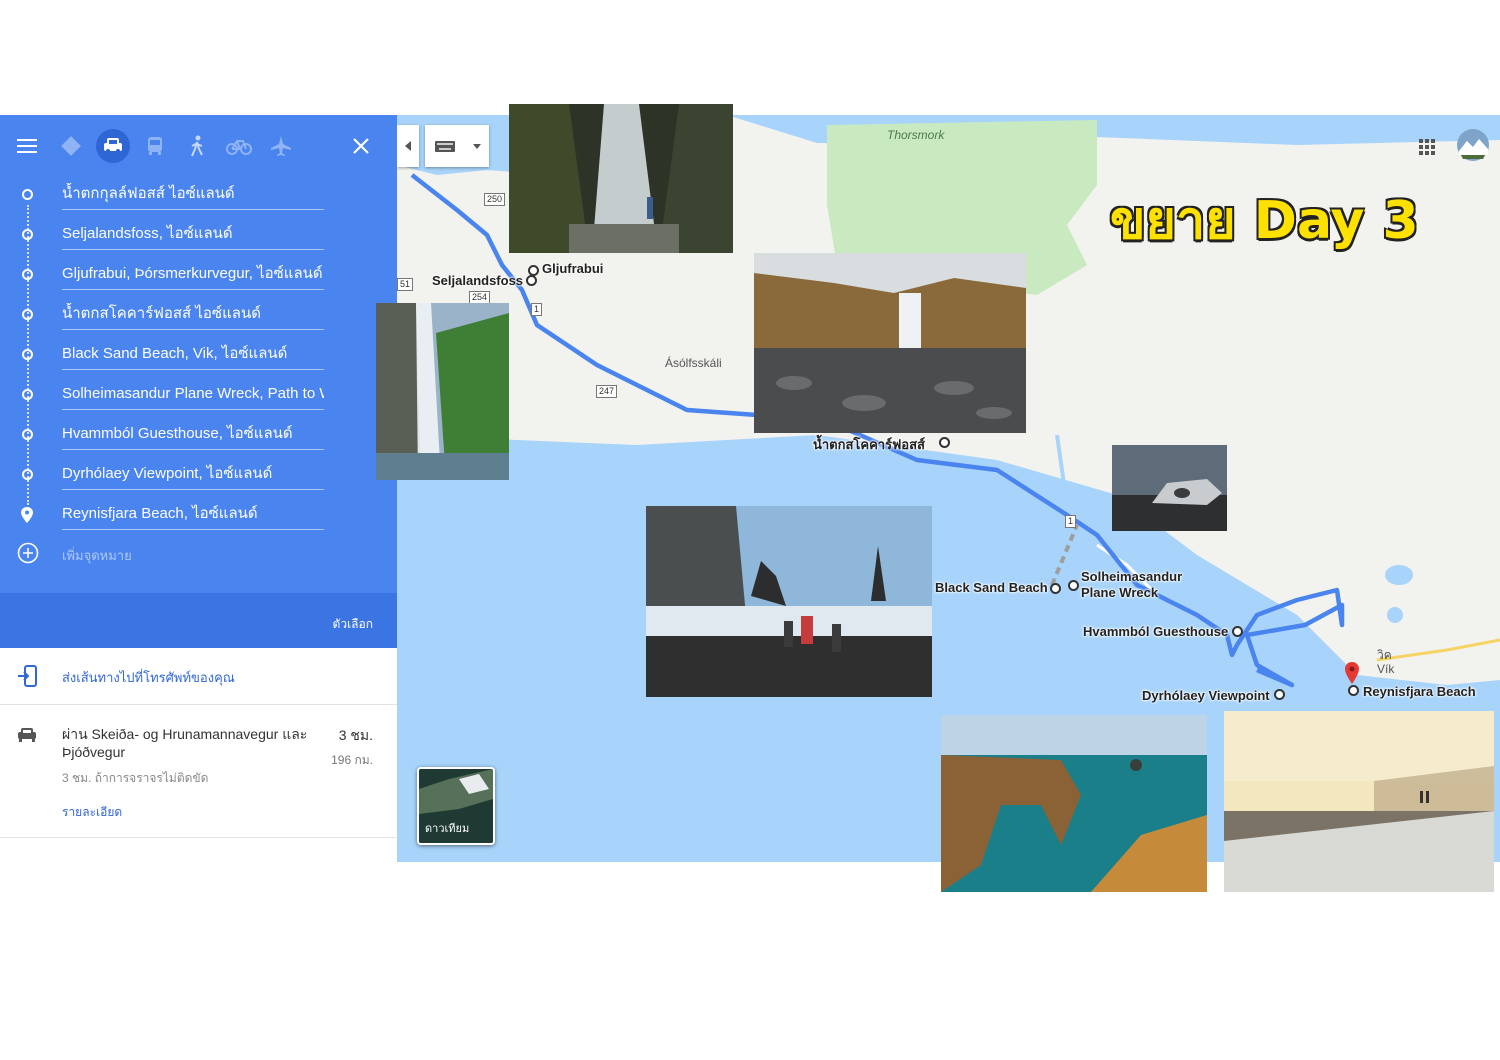 The height and width of the screenshot is (1060, 1500). I want to click on mode-walk, so click(197, 146).